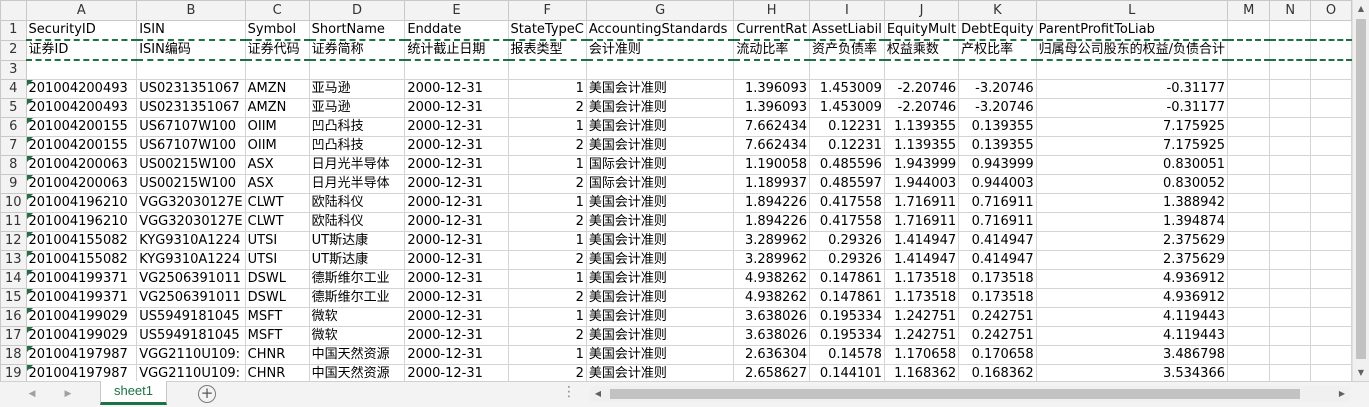 Image resolution: width=1369 pixels, height=407 pixels. I want to click on cell: 4.119443, so click(1131, 316).